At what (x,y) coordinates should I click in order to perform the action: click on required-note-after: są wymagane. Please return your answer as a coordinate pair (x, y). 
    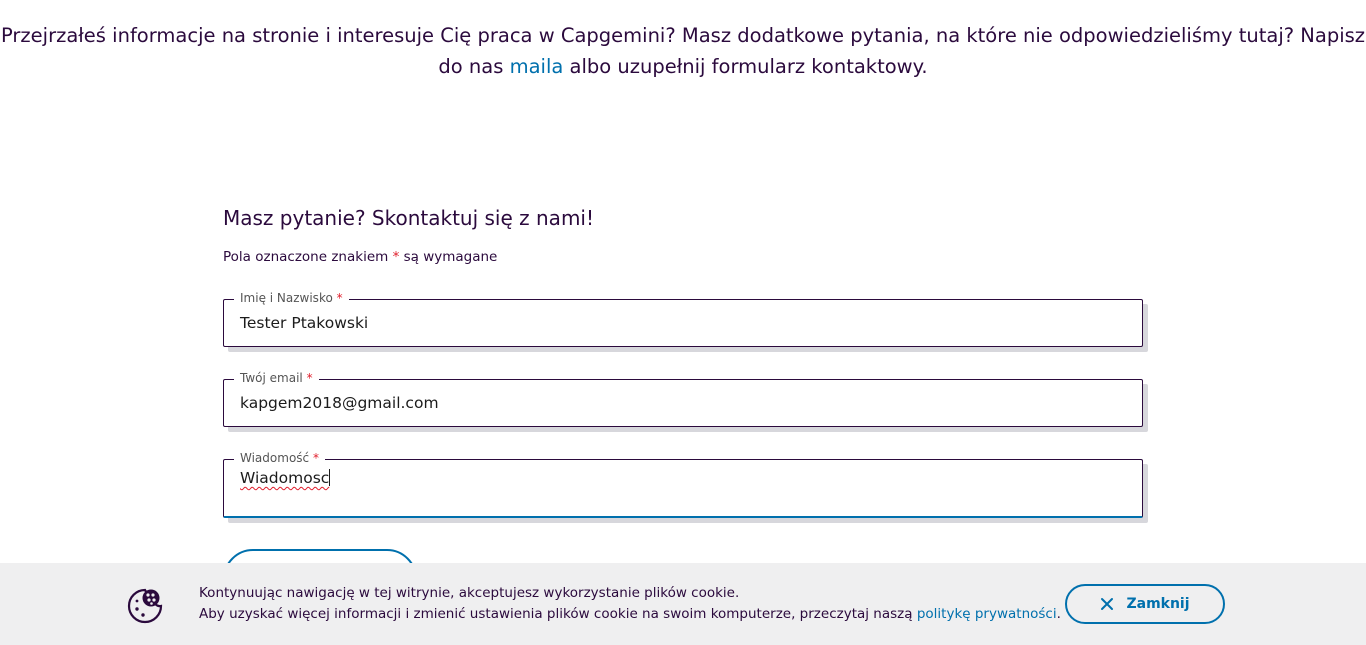
    Looking at the image, I should click on (448, 257).